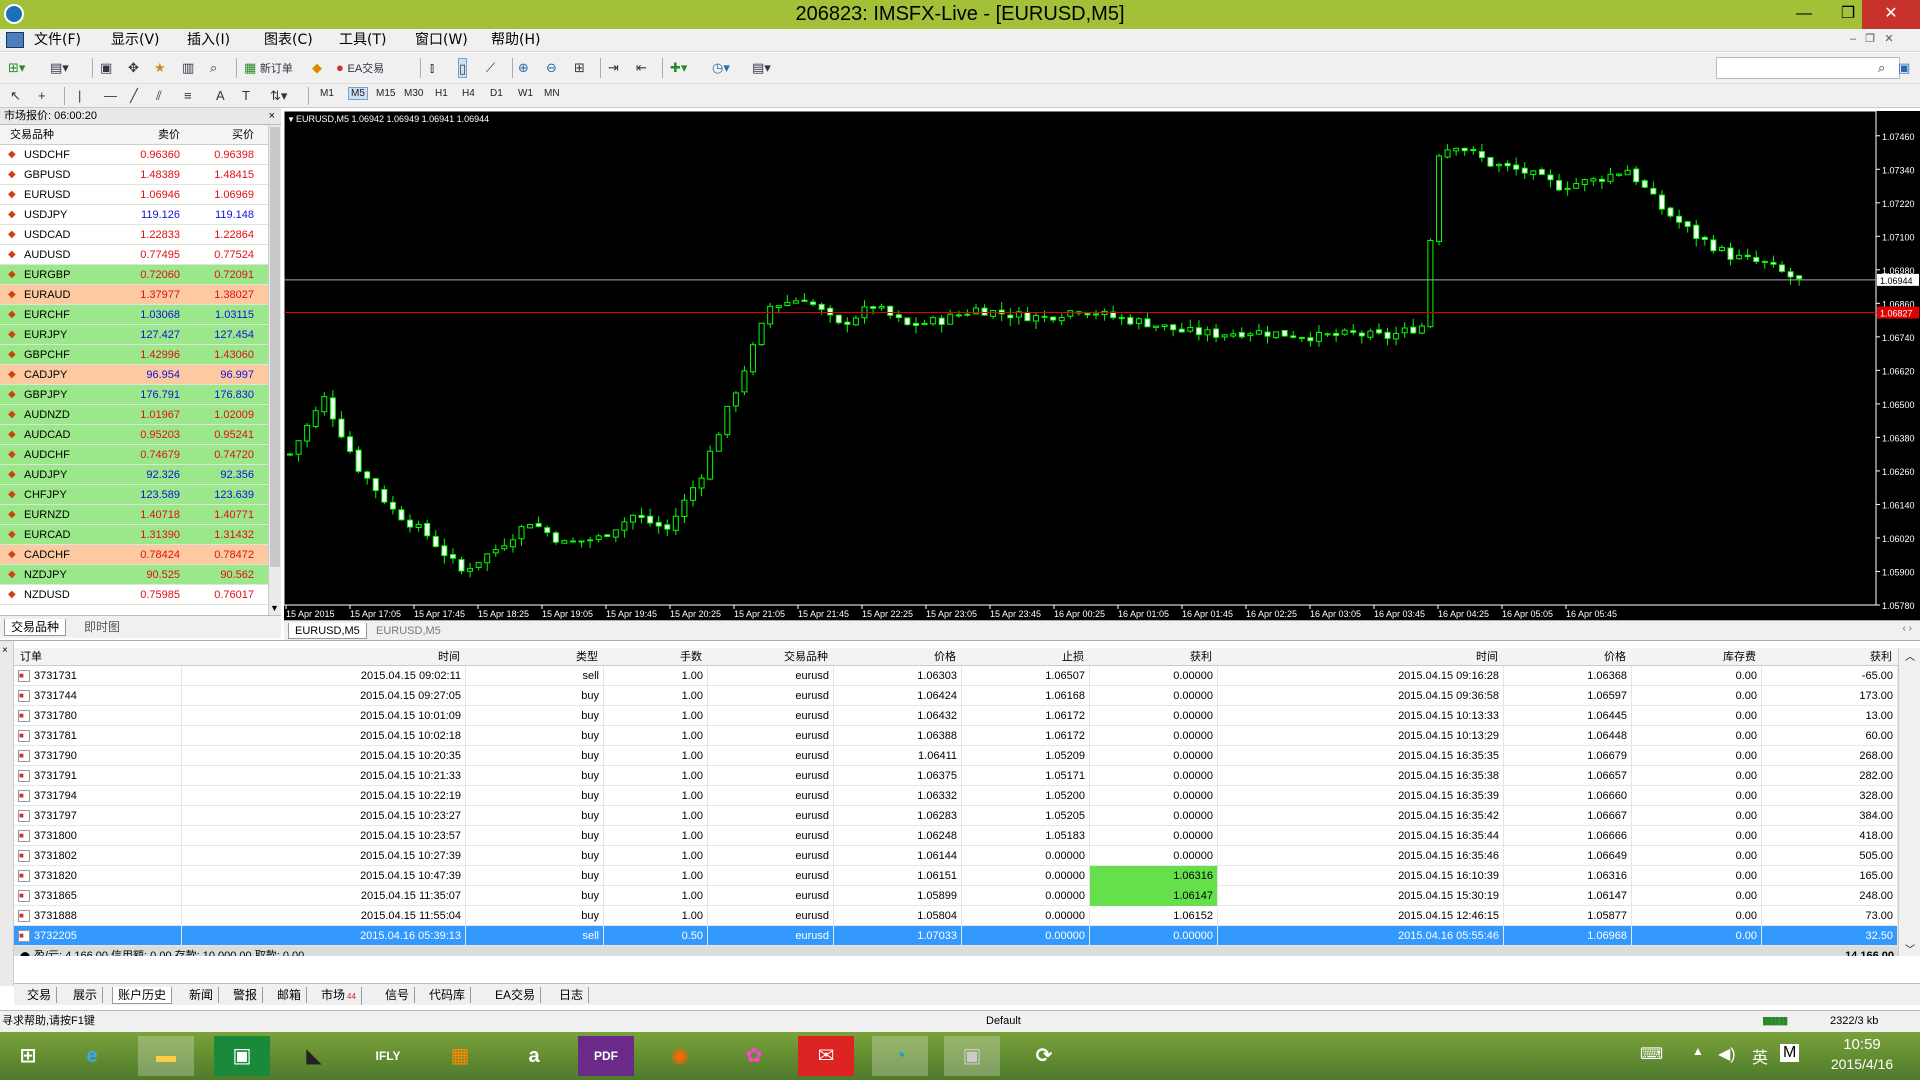  Describe the element at coordinates (40, 995) in the screenshot. I see `terminal-tab: 交易` at that location.